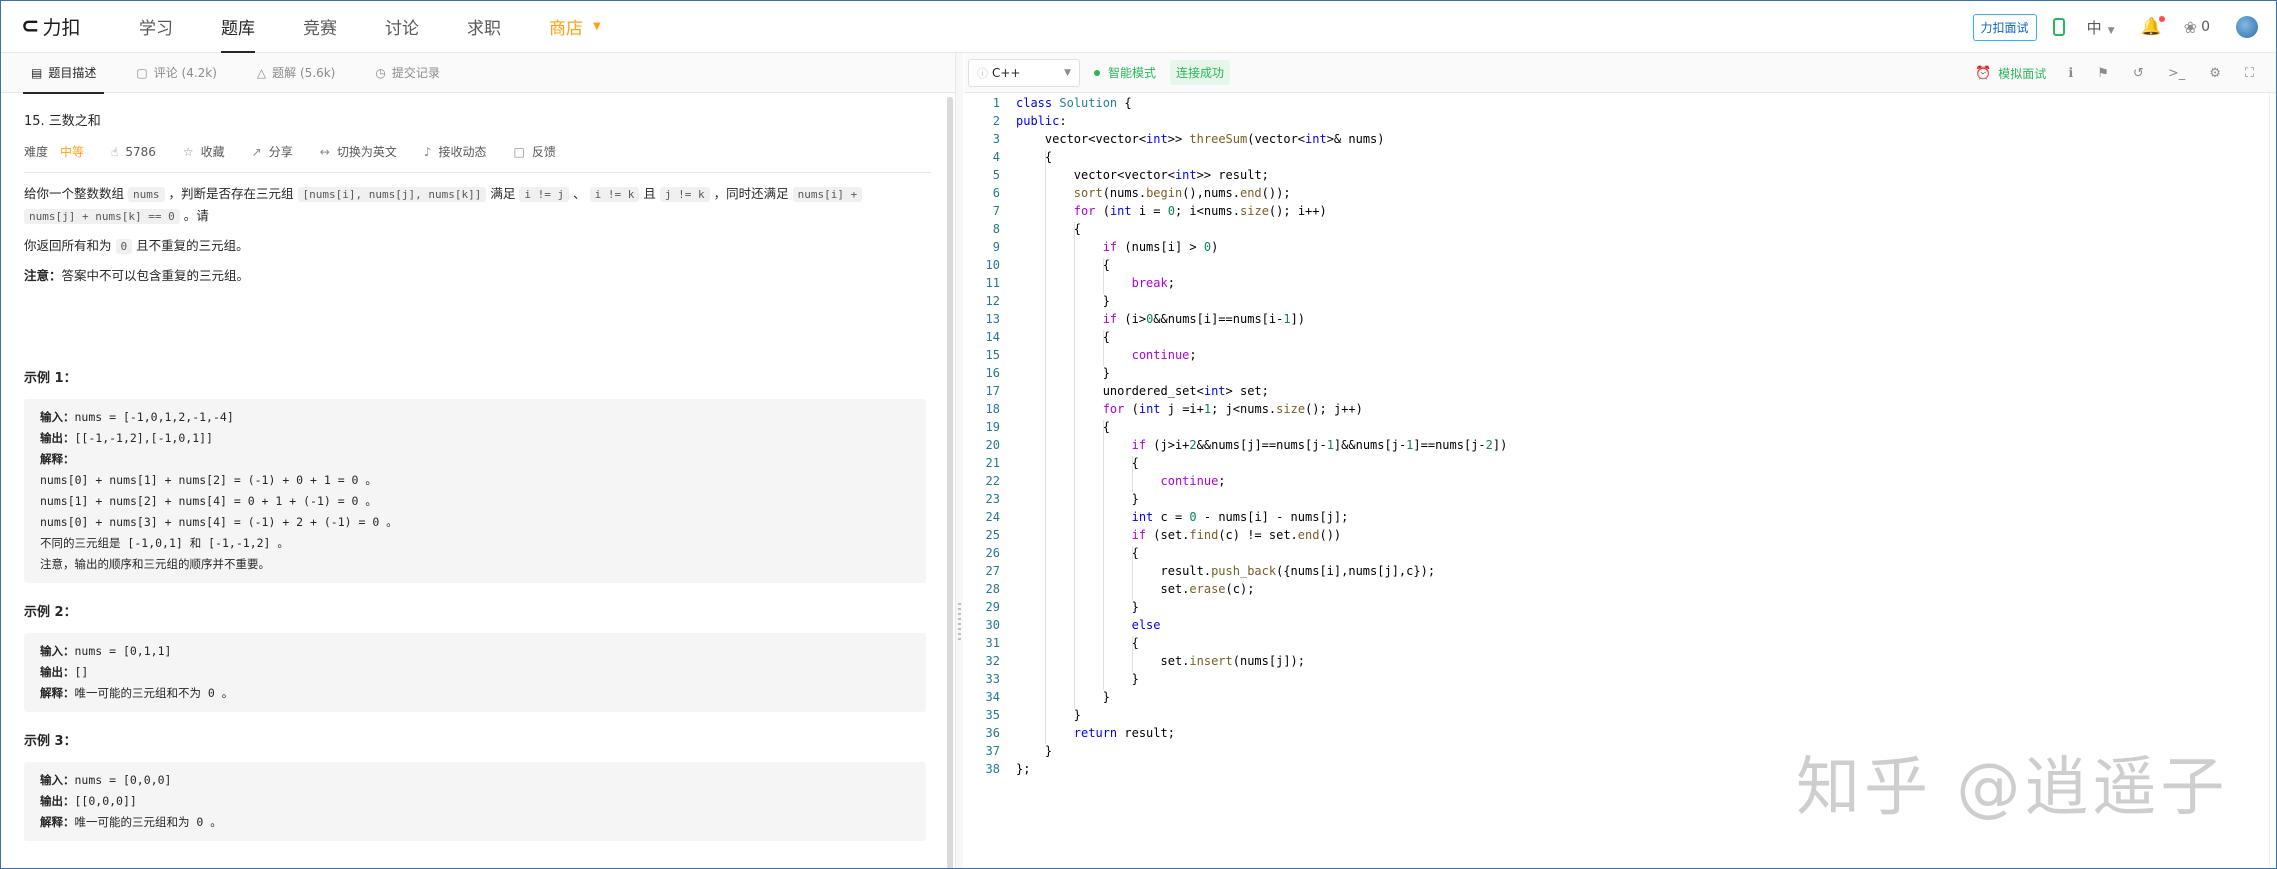 This screenshot has height=869, width=2277. Describe the element at coordinates (996, 157) in the screenshot. I see `line-number: 4` at that location.